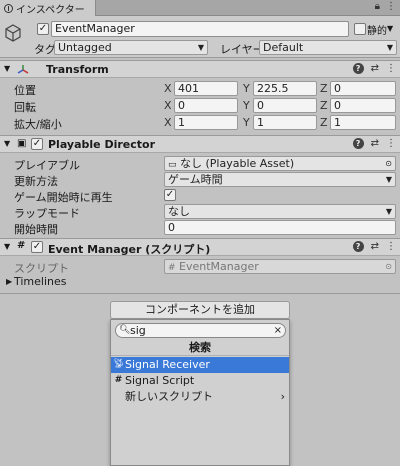  Describe the element at coordinates (200, 330) in the screenshot. I see `component-search-input: 🔍︎ sig ×` at that location.